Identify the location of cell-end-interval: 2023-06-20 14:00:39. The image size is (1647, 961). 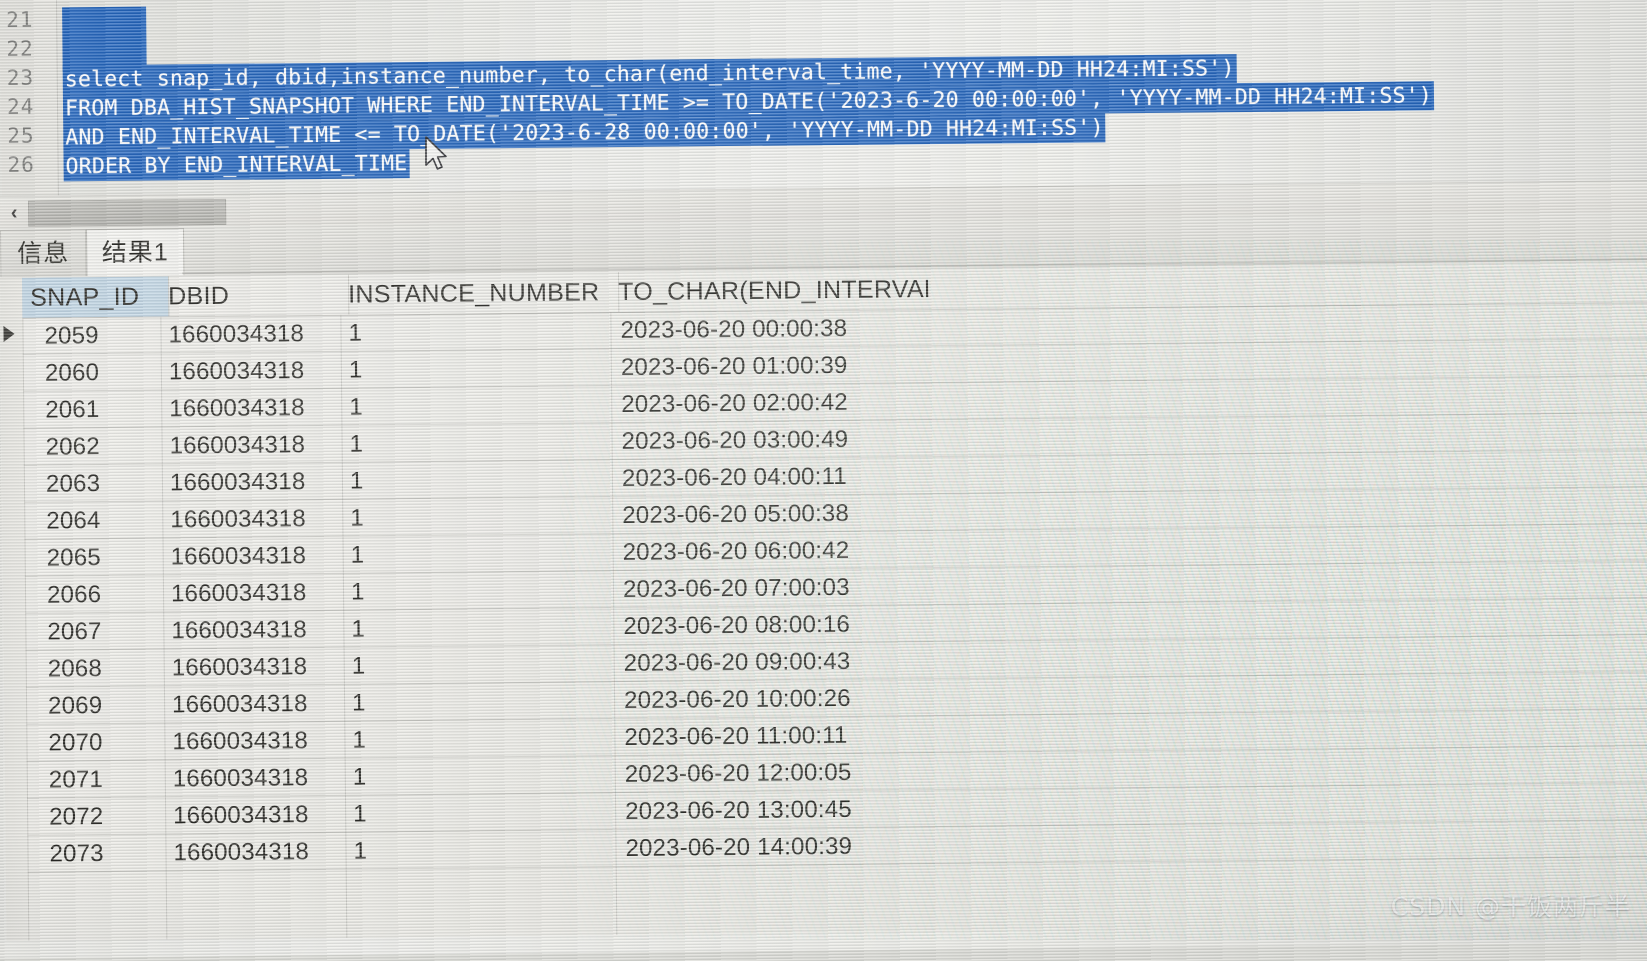
(775, 847).